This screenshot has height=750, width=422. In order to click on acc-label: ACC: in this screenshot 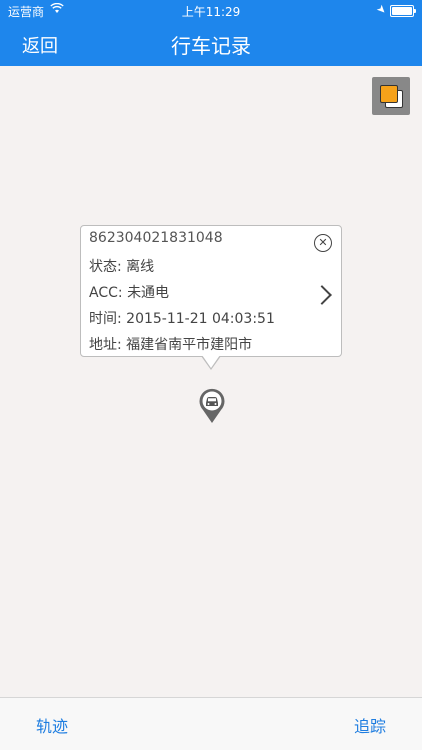, I will do `click(106, 293)`.